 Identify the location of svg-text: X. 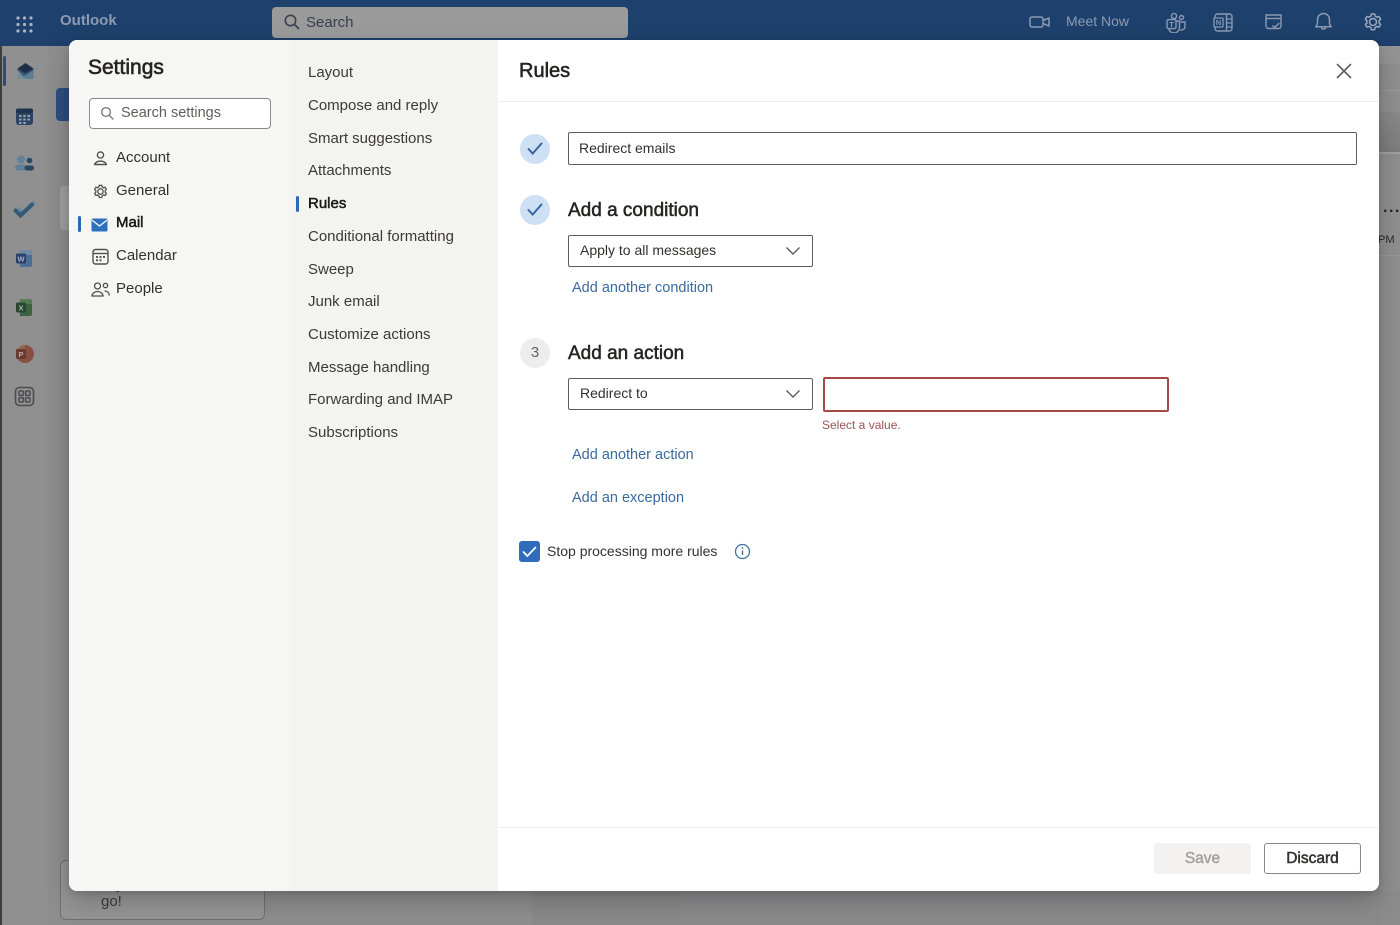
(20, 307).